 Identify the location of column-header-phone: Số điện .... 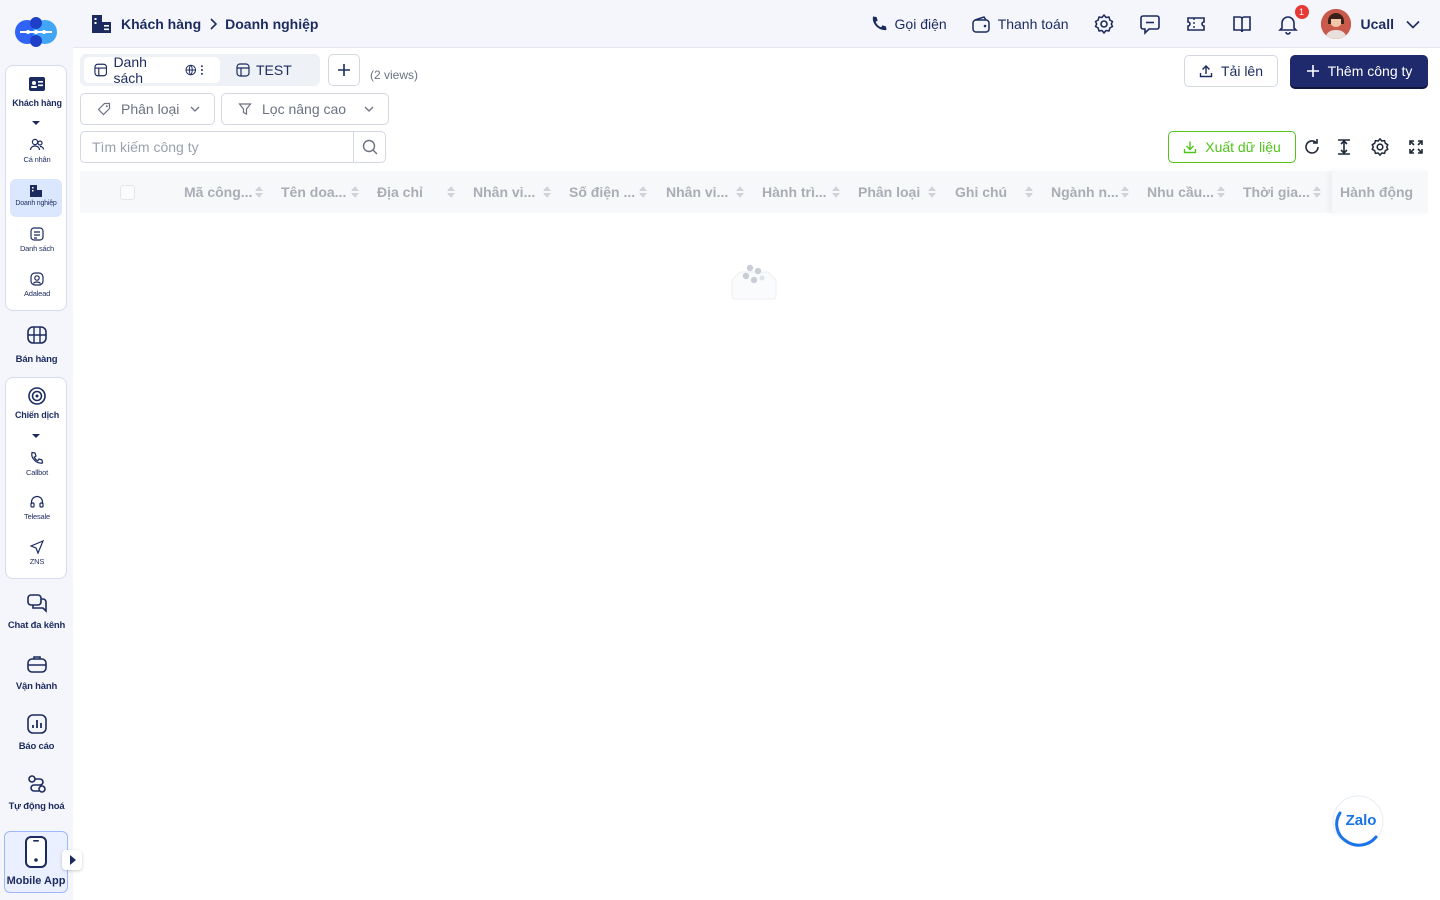
(602, 192).